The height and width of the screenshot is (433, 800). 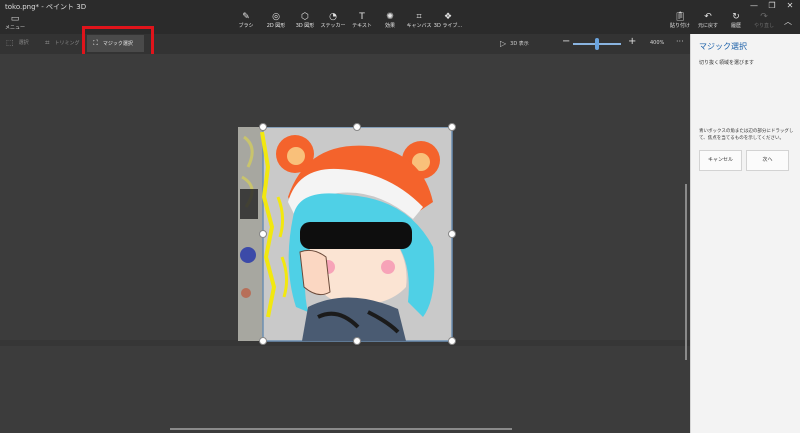 What do you see at coordinates (566, 41) in the screenshot?
I see `zoom-out-button: −` at bounding box center [566, 41].